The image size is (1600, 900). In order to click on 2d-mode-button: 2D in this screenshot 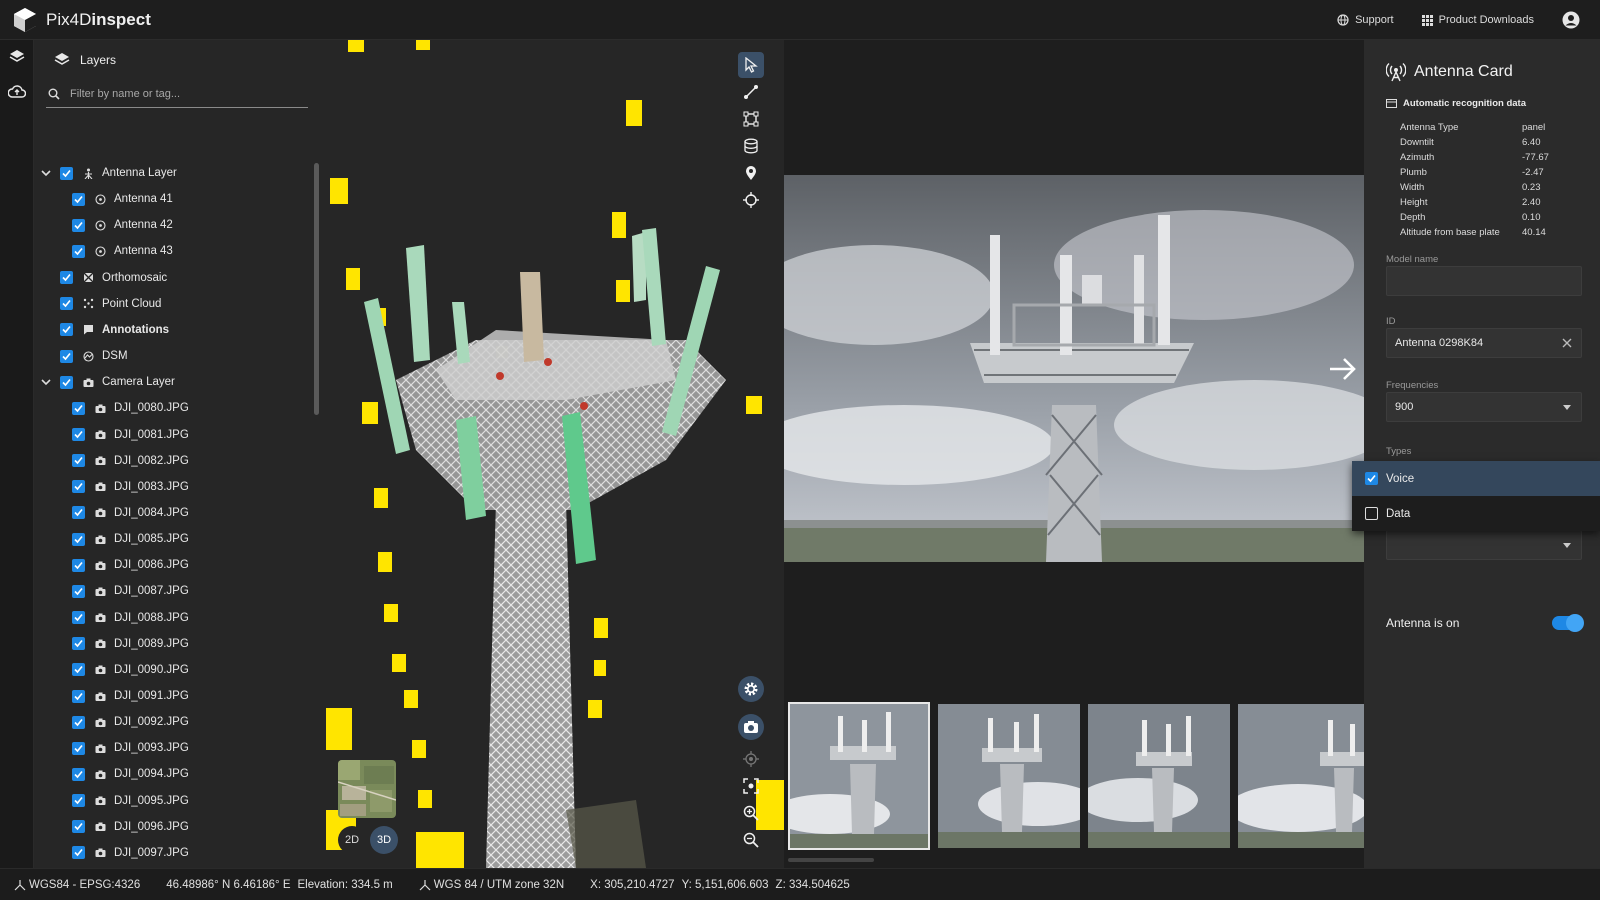, I will do `click(352, 840)`.